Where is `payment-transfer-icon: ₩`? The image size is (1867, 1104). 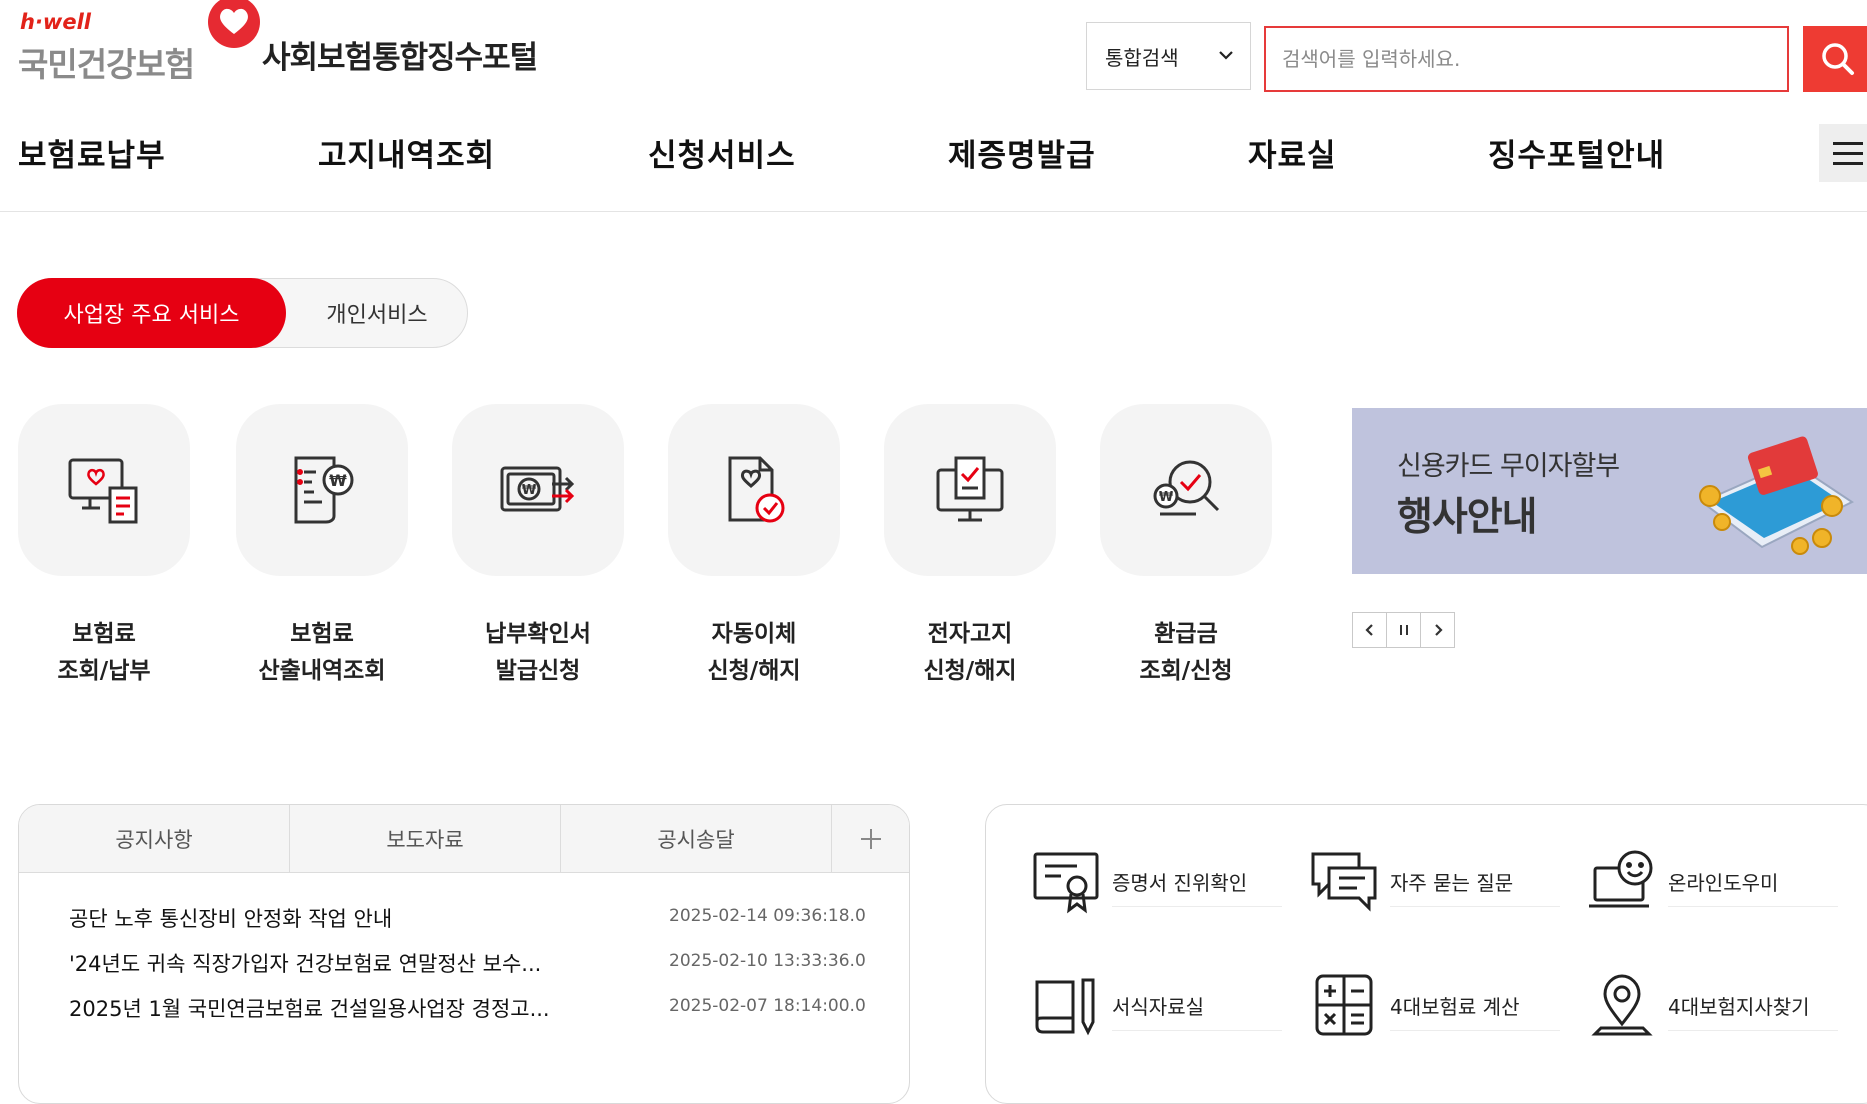 payment-transfer-icon: ₩ is located at coordinates (537, 489).